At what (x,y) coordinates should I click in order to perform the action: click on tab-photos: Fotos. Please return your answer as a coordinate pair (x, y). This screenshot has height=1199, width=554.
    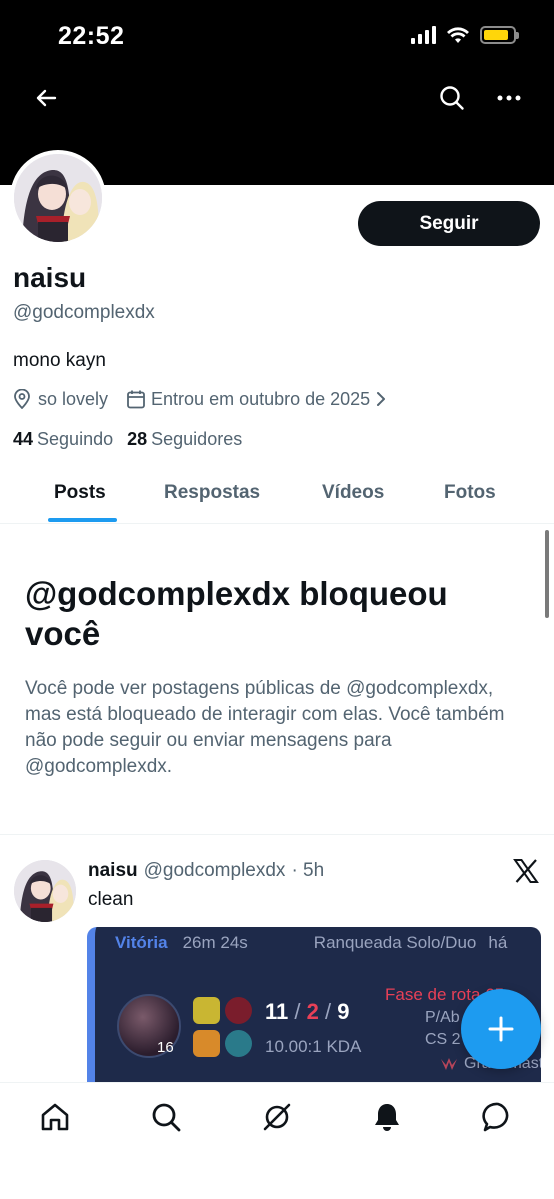
    Looking at the image, I should click on (470, 493).